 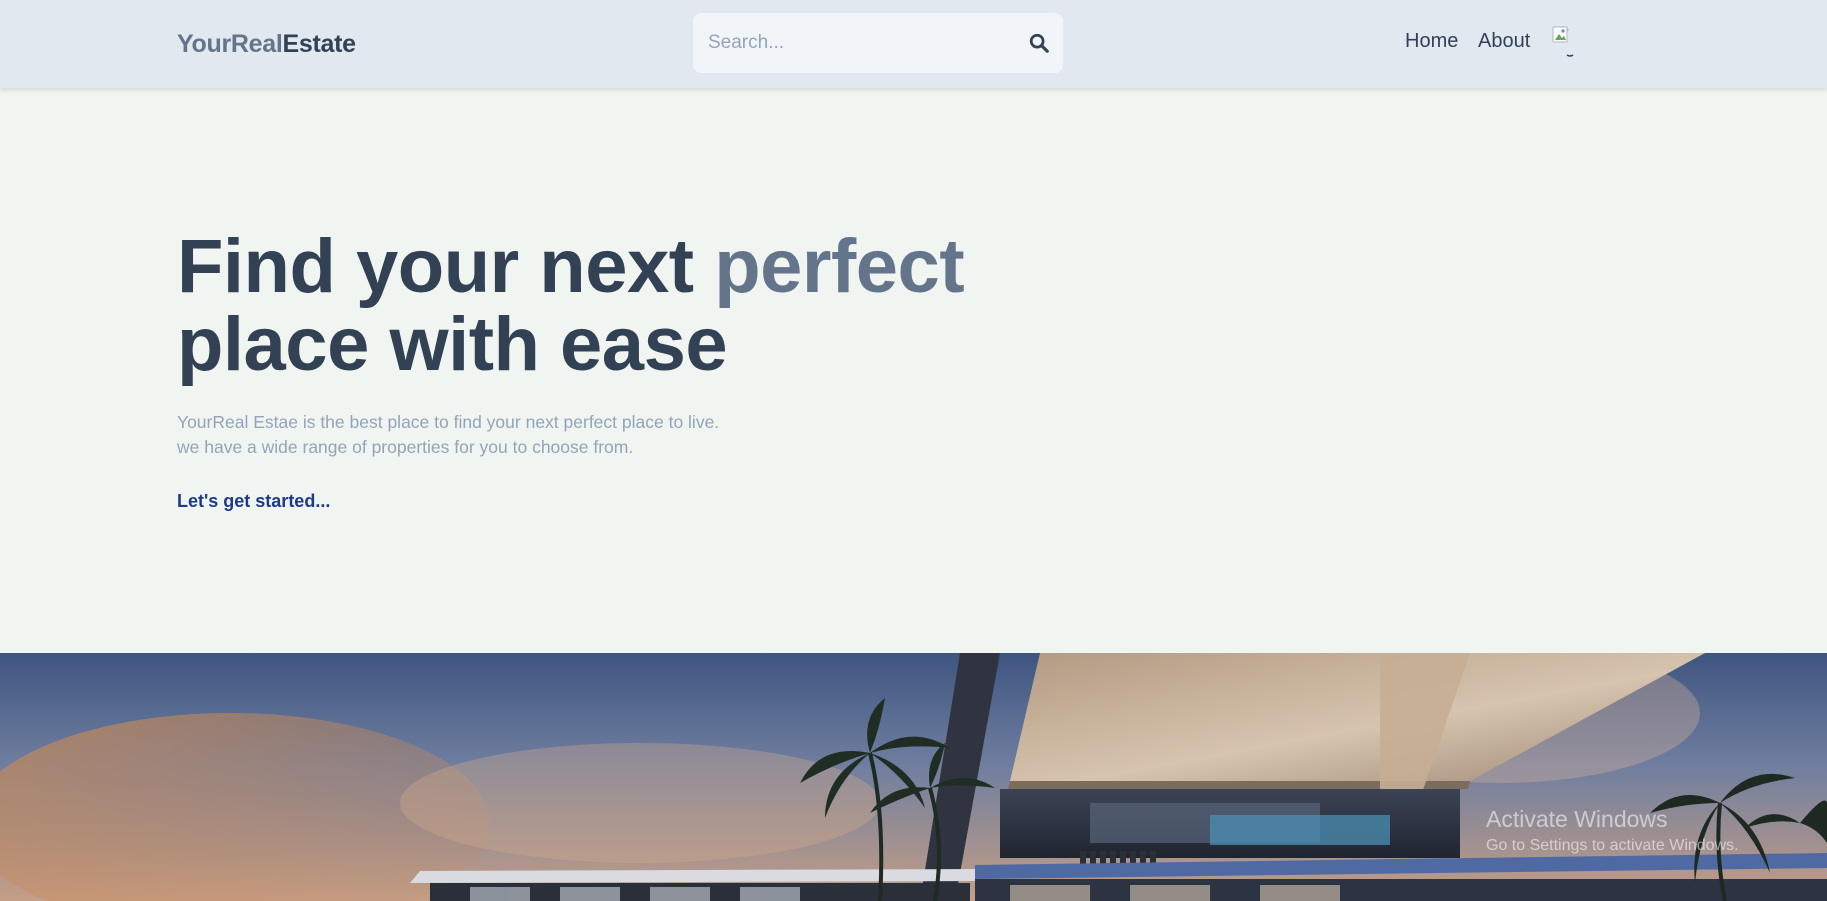 I want to click on hero-title-accent: perfect, so click(x=839, y=266).